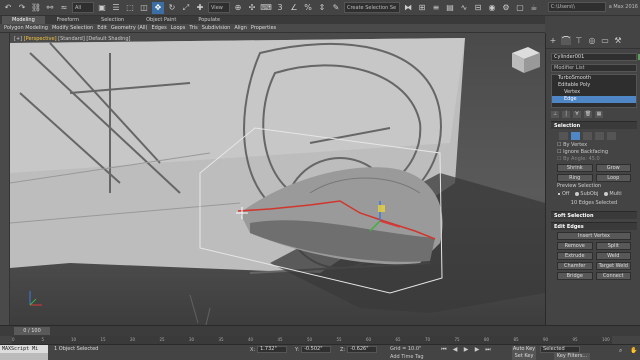  I want to click on y-value-field: -0.502", so click(316, 349).